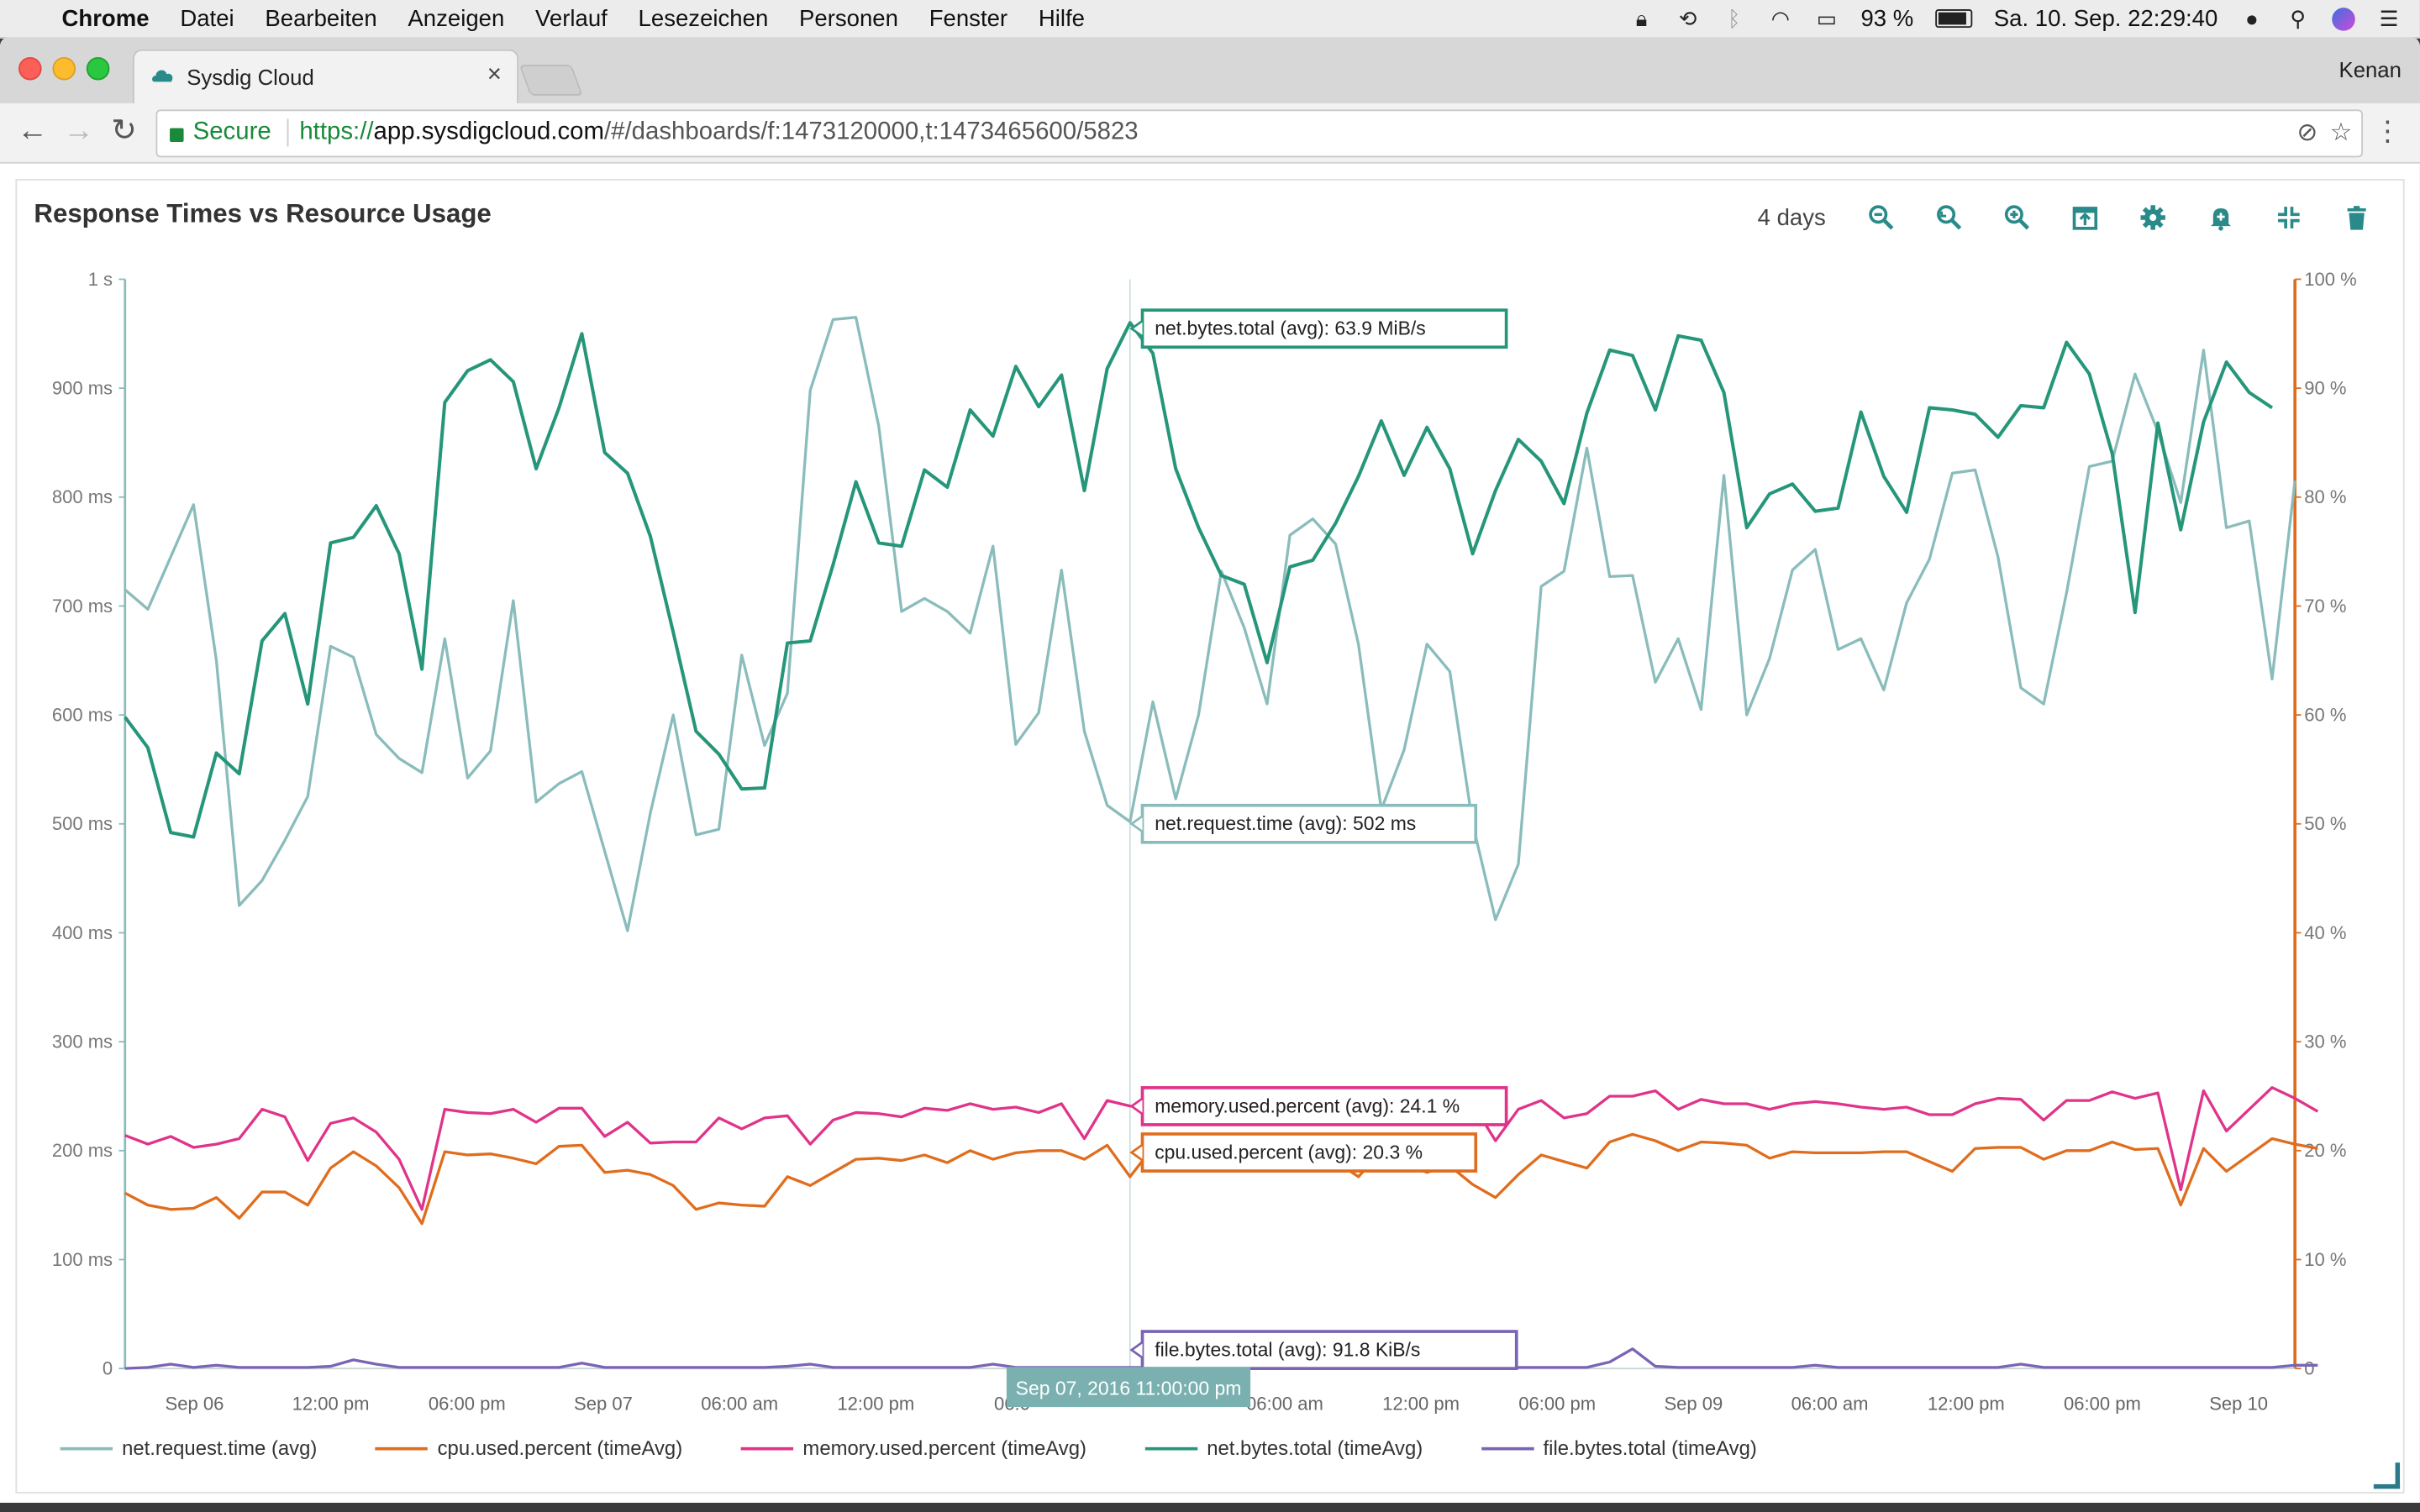 Image resolution: width=2420 pixels, height=1512 pixels. Describe the element at coordinates (82, 606) in the screenshot. I see `y-left-tick-label: 700 ms` at that location.